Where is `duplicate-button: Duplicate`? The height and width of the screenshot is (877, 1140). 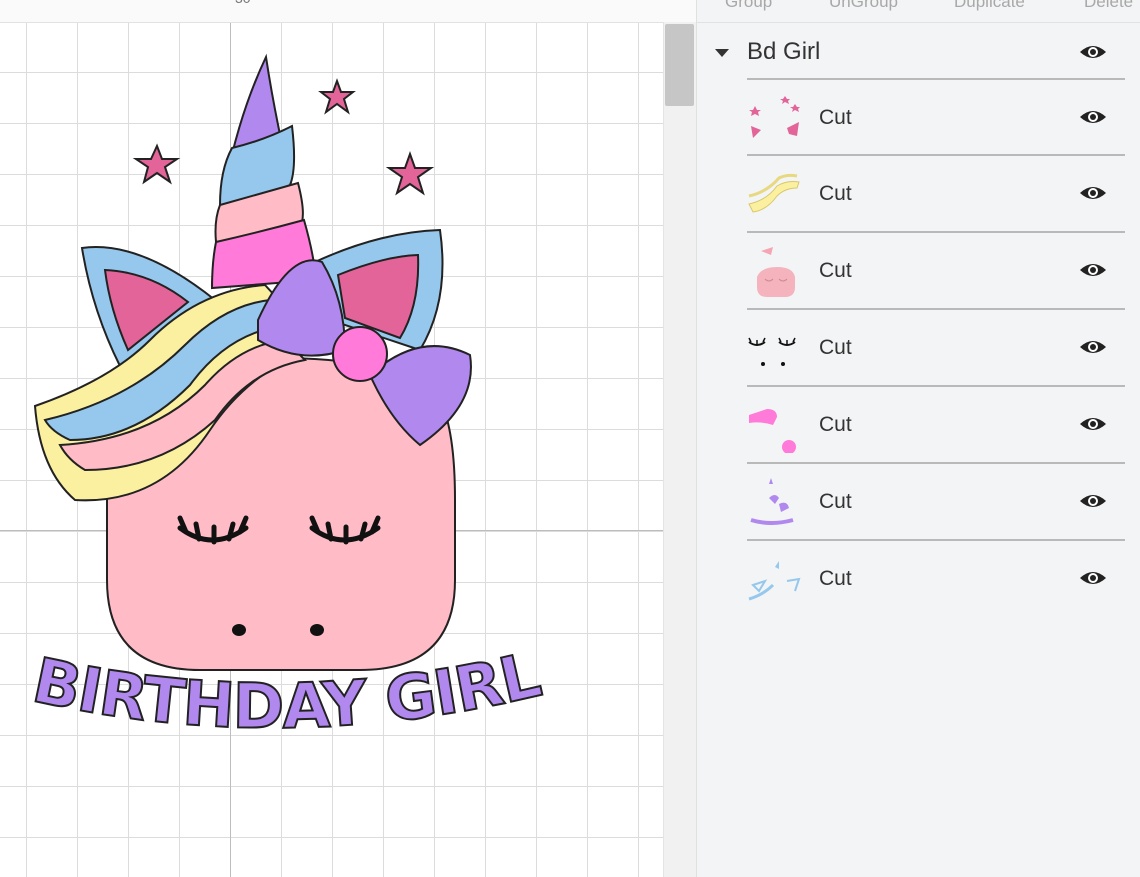
duplicate-button: Duplicate is located at coordinates (989, 6).